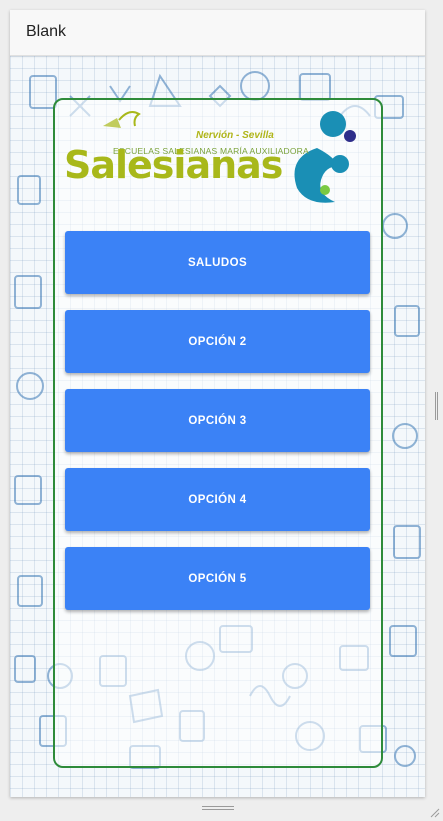 The width and height of the screenshot is (443, 821). Describe the element at coordinates (235, 135) in the screenshot. I see `logo-tagline: Nervión - Sevilla` at that location.